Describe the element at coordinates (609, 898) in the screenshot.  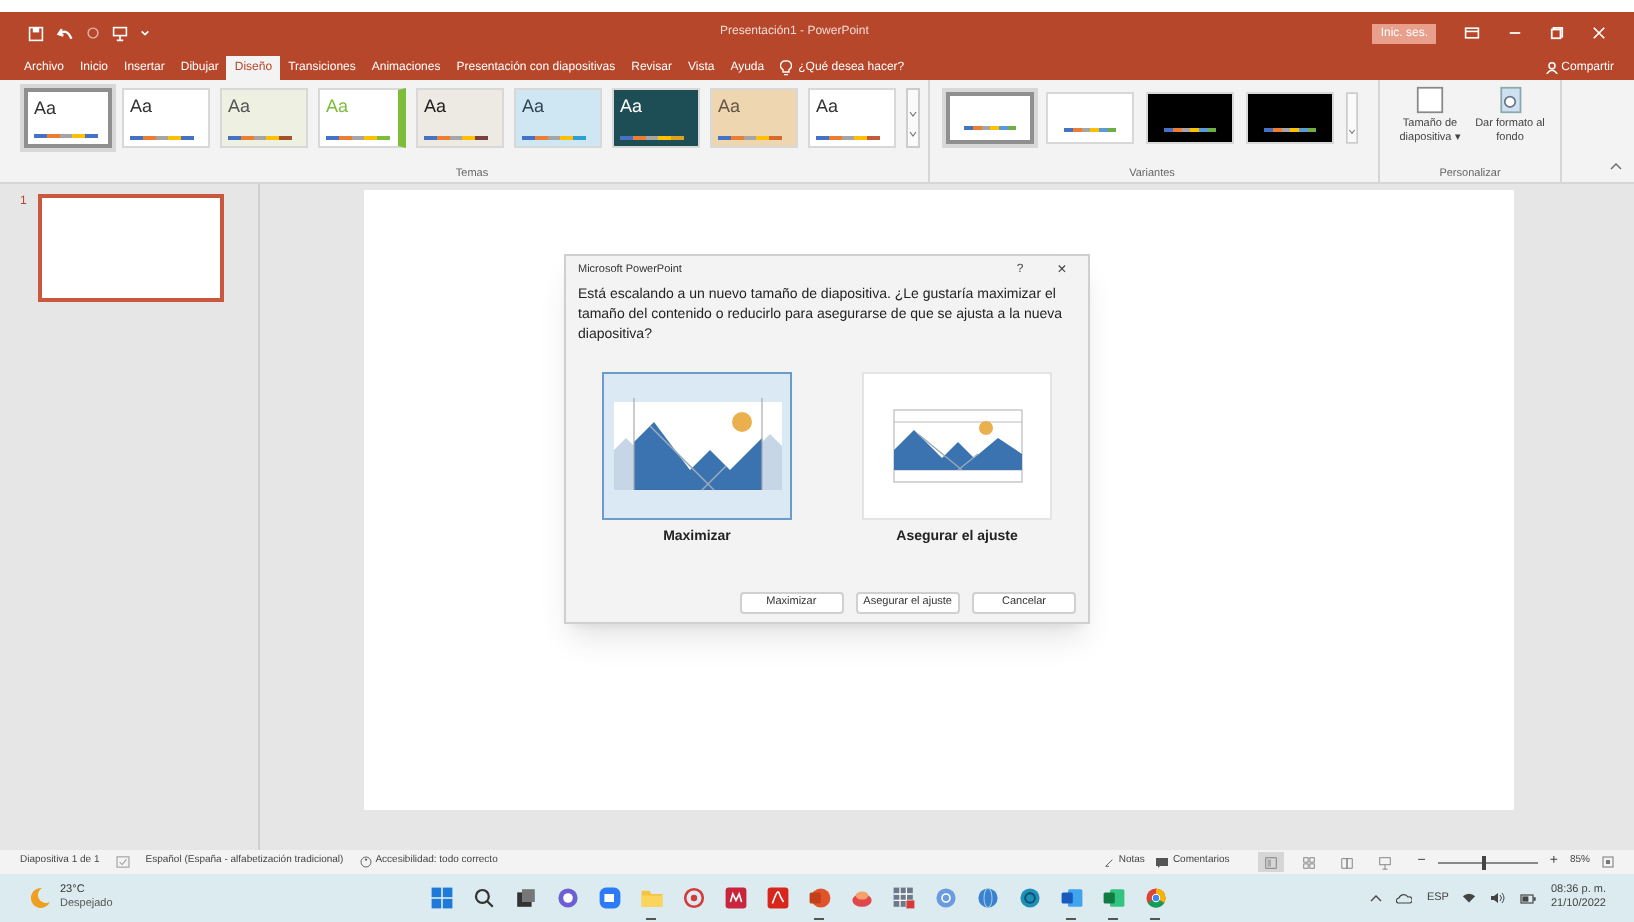
I see `camera-icon` at that location.